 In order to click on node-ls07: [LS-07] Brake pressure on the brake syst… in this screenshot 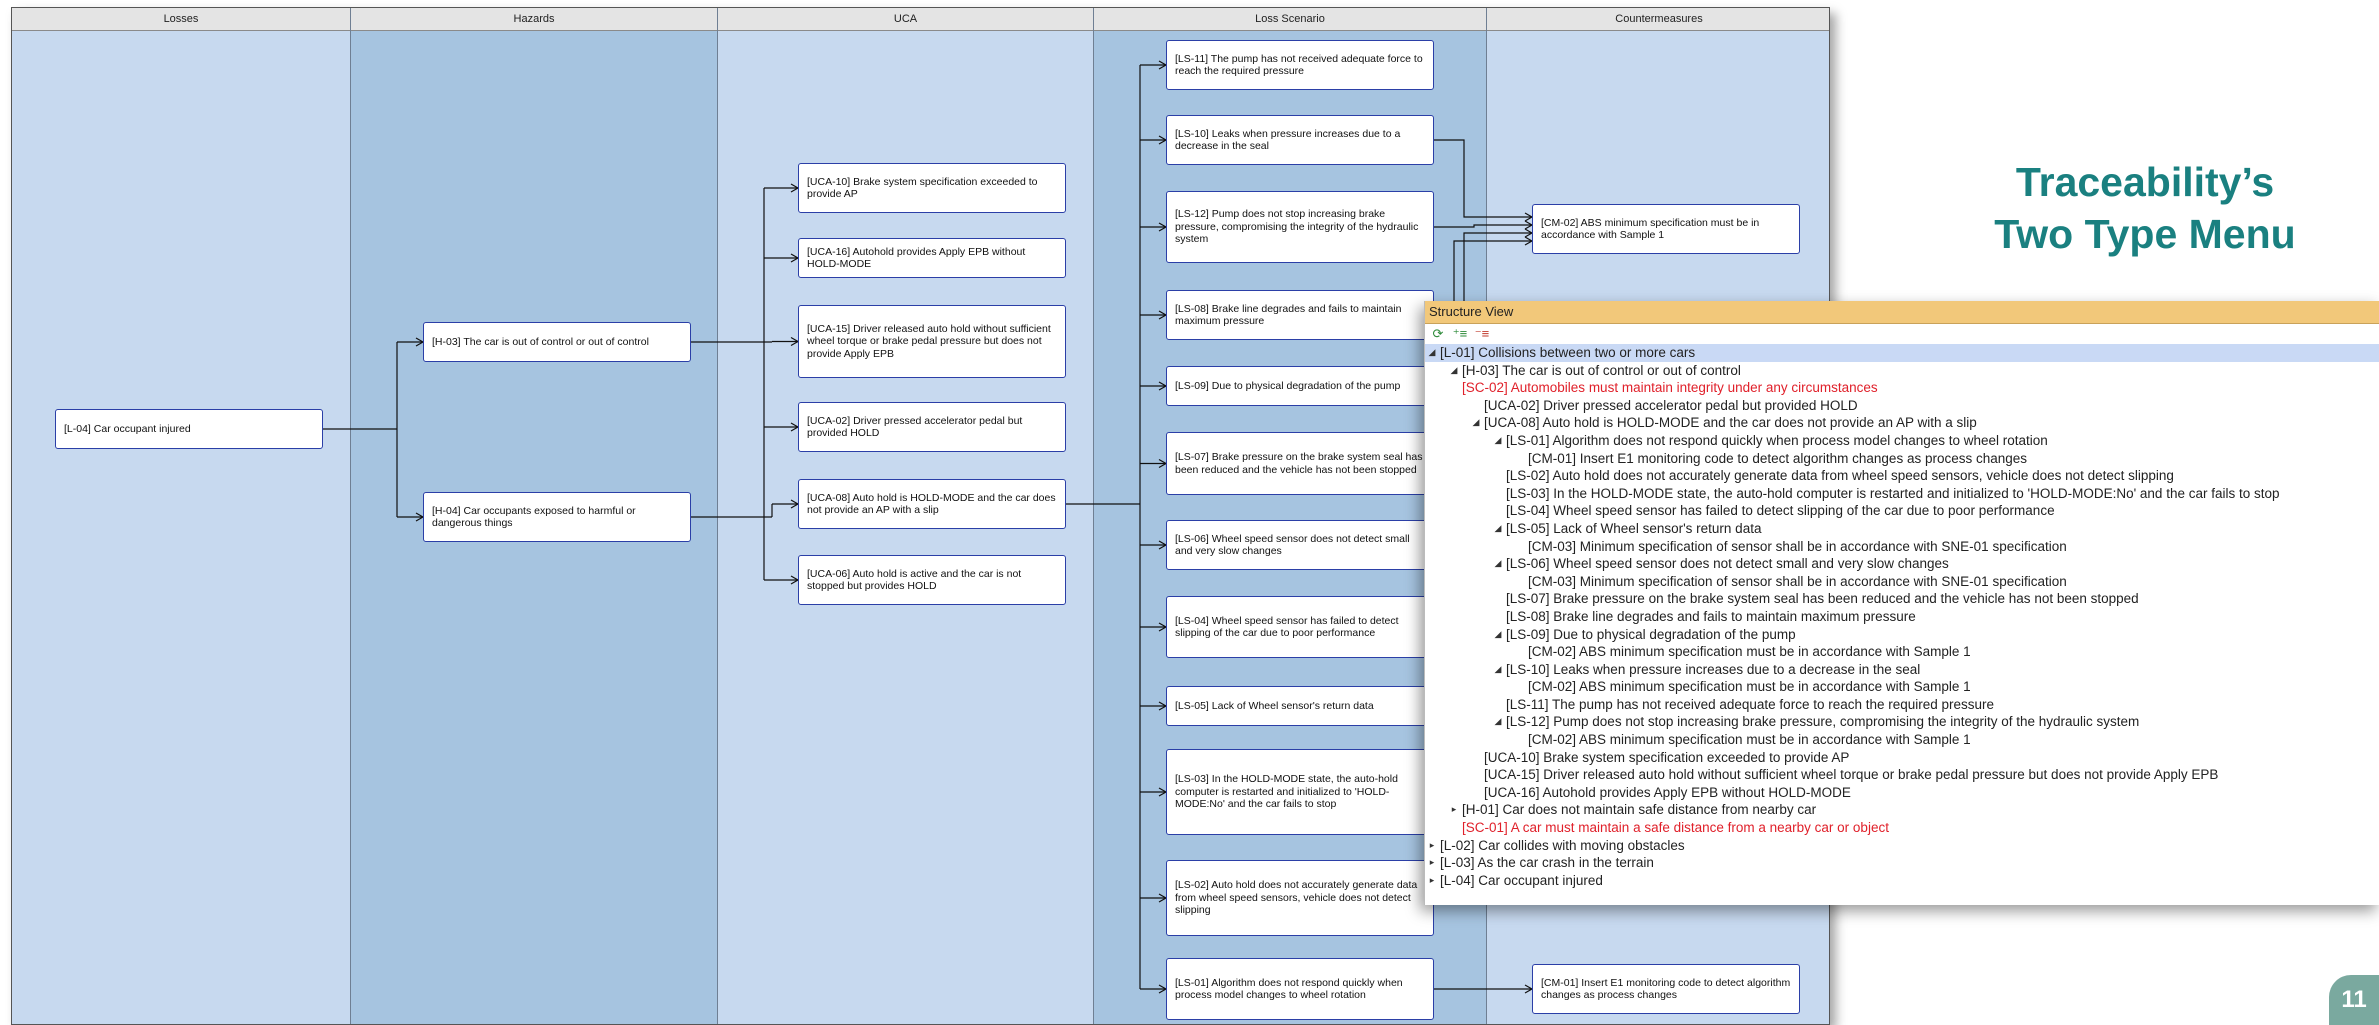, I will do `click(1300, 463)`.